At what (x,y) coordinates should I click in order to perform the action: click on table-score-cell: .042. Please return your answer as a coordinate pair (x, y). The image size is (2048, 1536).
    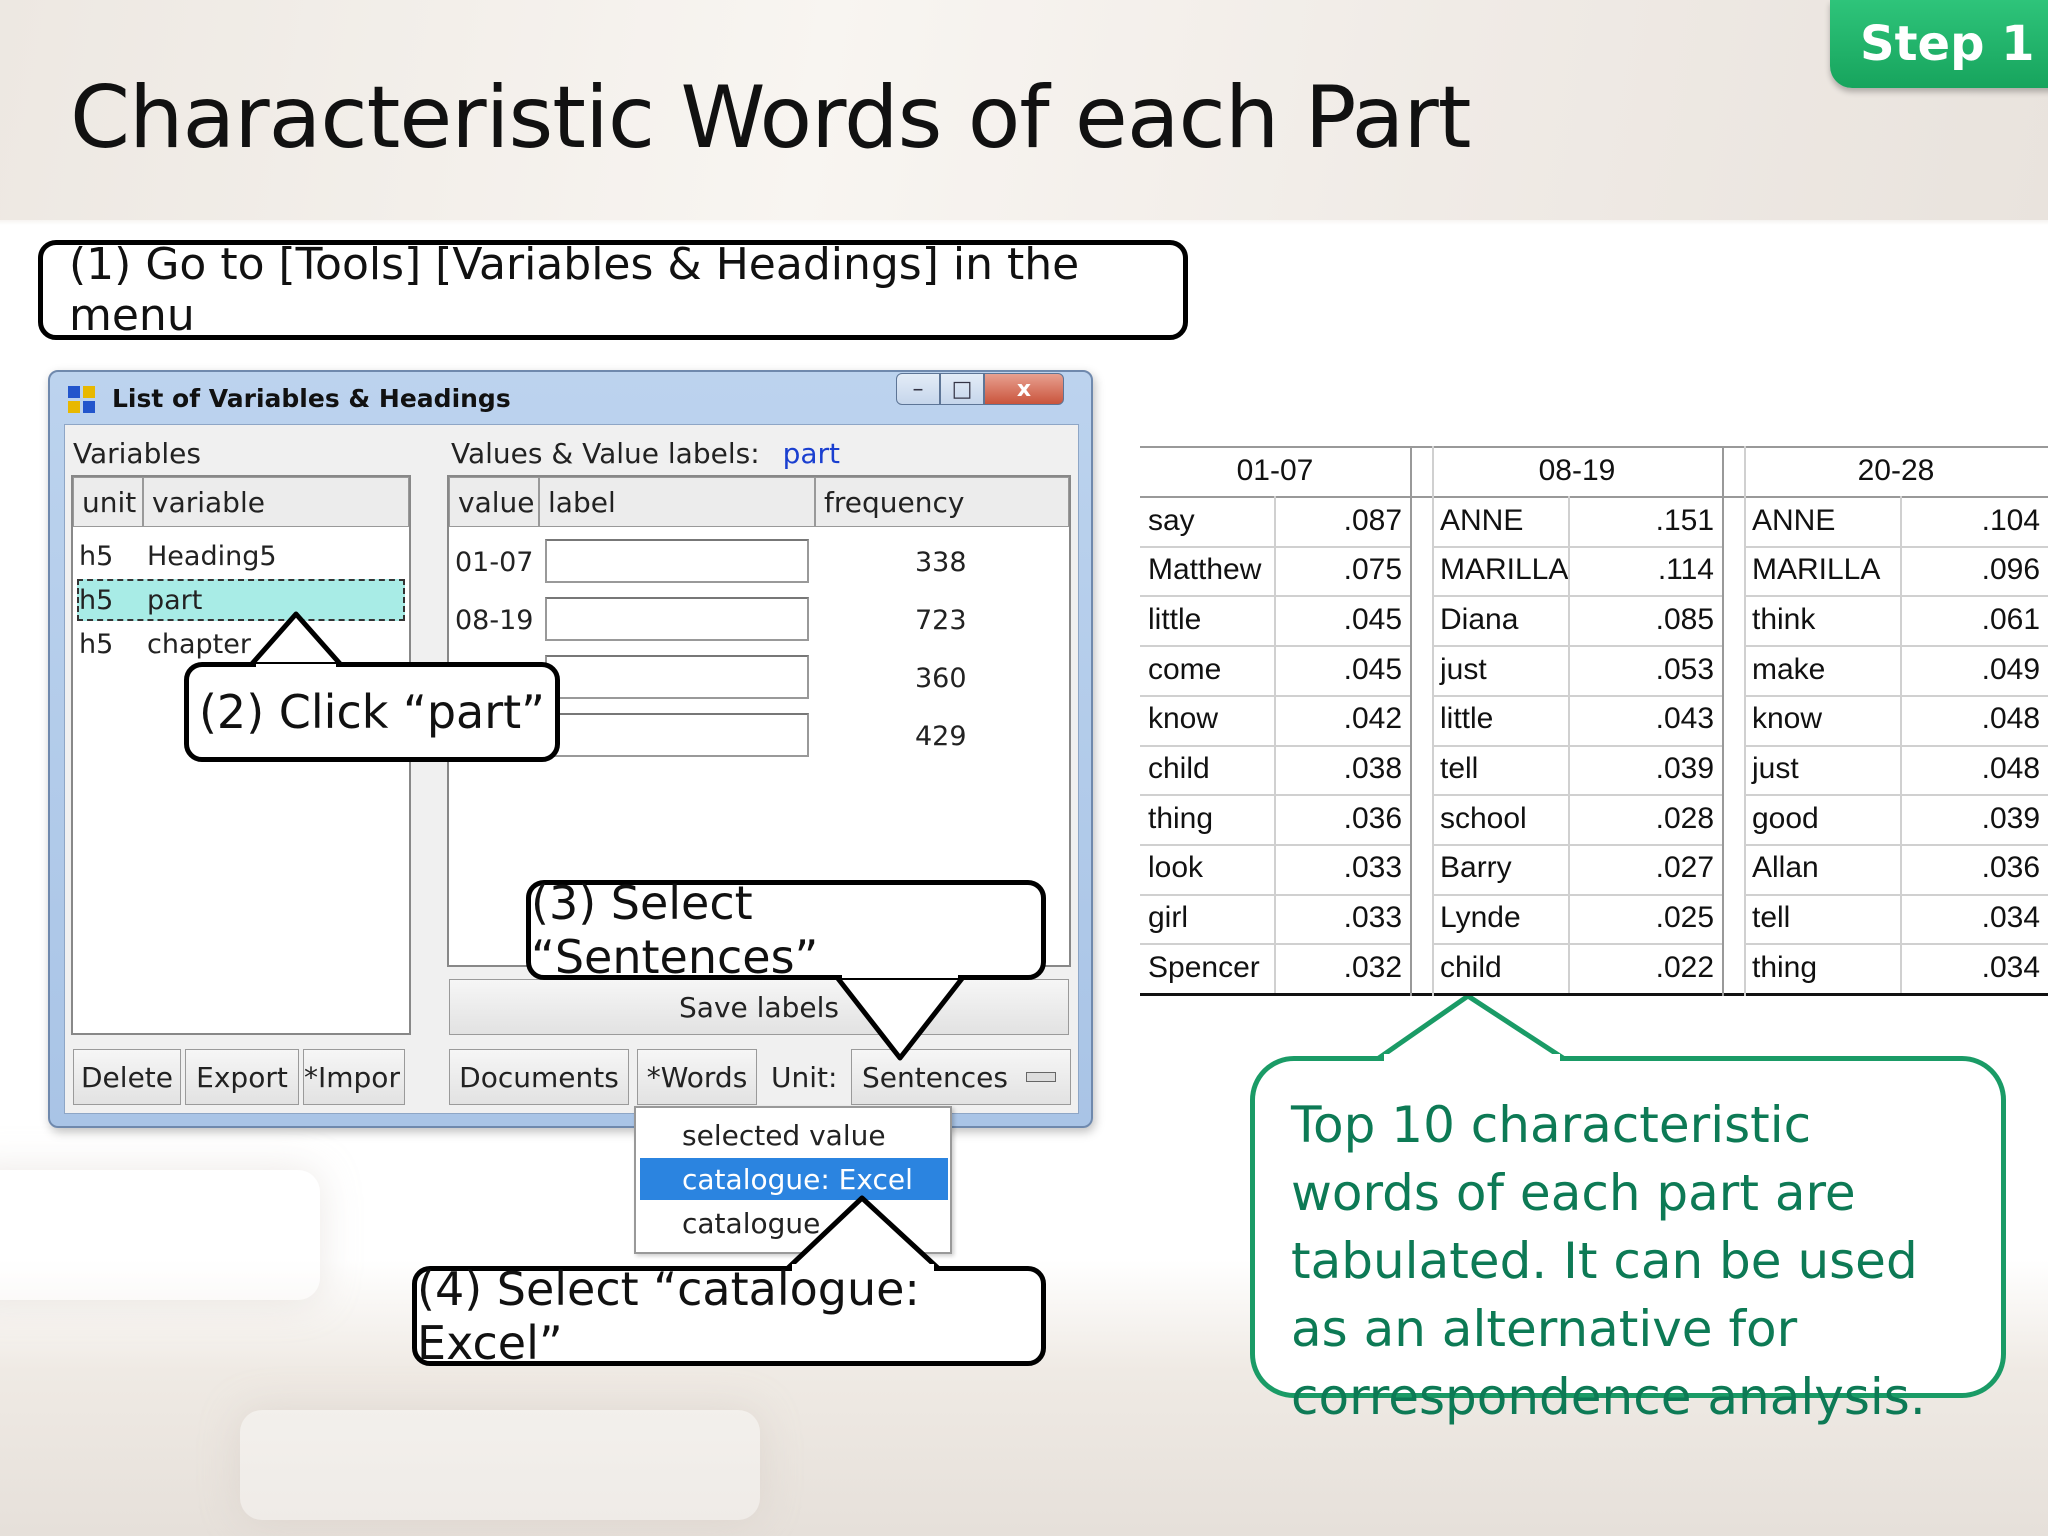
    Looking at the image, I should click on (1372, 719).